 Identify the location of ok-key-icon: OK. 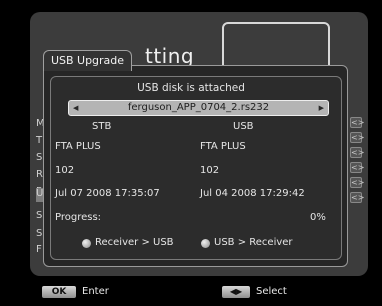
(59, 292).